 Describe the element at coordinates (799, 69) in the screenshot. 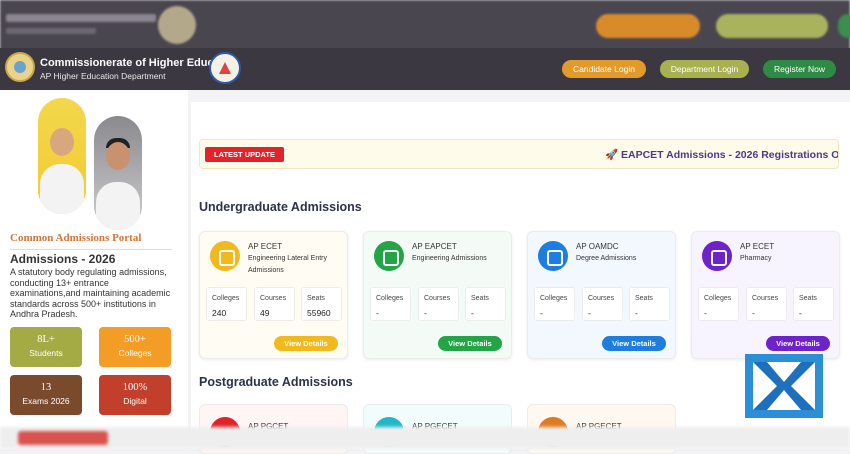

I see `register-now-button: Register Now` at that location.